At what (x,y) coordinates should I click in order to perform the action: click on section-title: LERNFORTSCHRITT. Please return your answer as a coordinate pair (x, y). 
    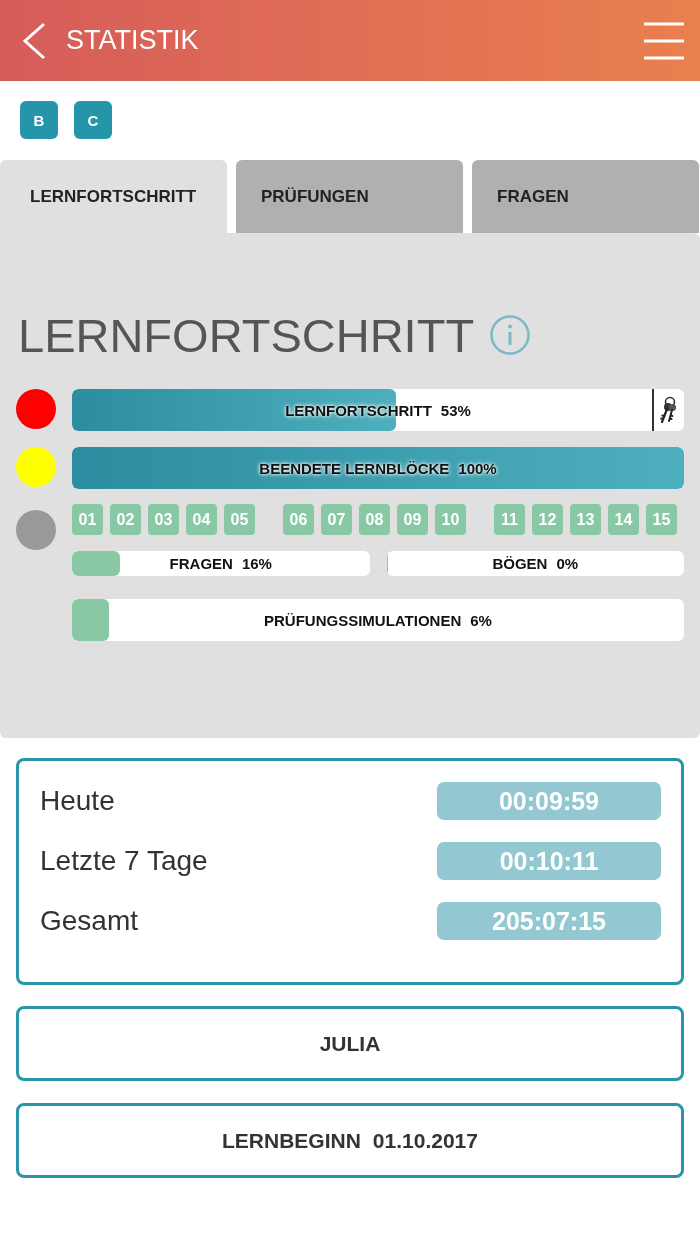
    Looking at the image, I should click on (246, 335).